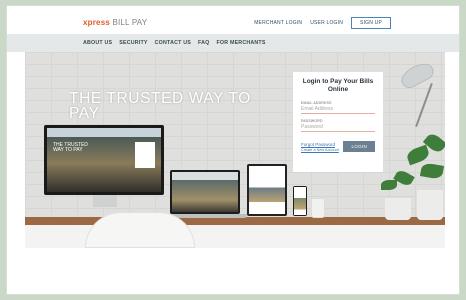  Describe the element at coordinates (320, 144) in the screenshot. I see `forgot-password-link: Forgot Password` at that location.